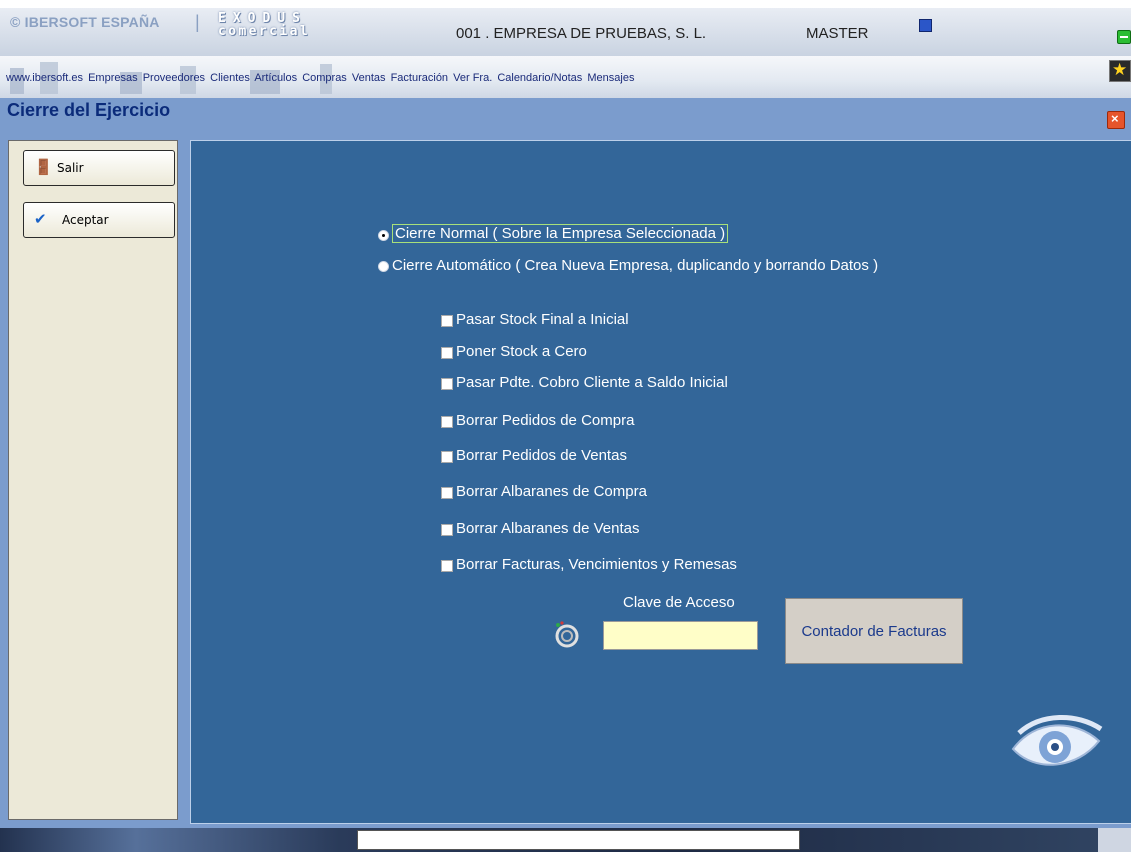 The image size is (1131, 852). I want to click on check-label: Pasar Stock Final a Inicial, so click(542, 319).